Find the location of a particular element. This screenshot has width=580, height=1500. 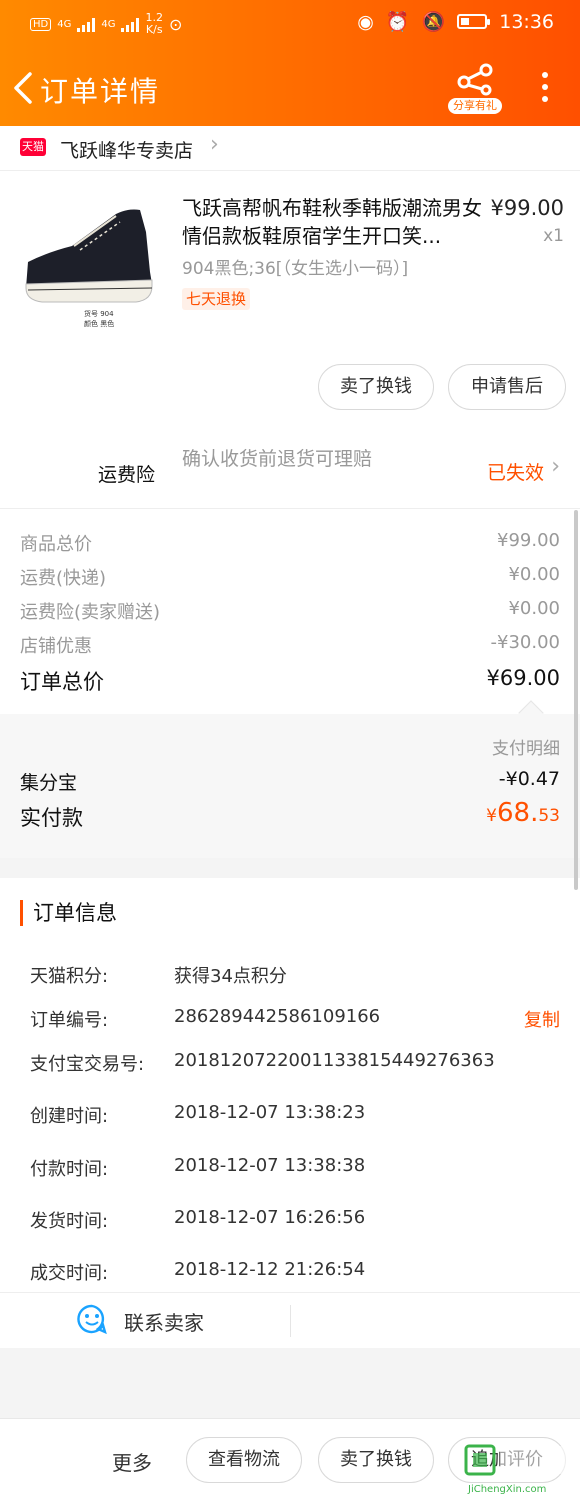

contact-seller-button: 联系卖家 is located at coordinates (164, 1321).